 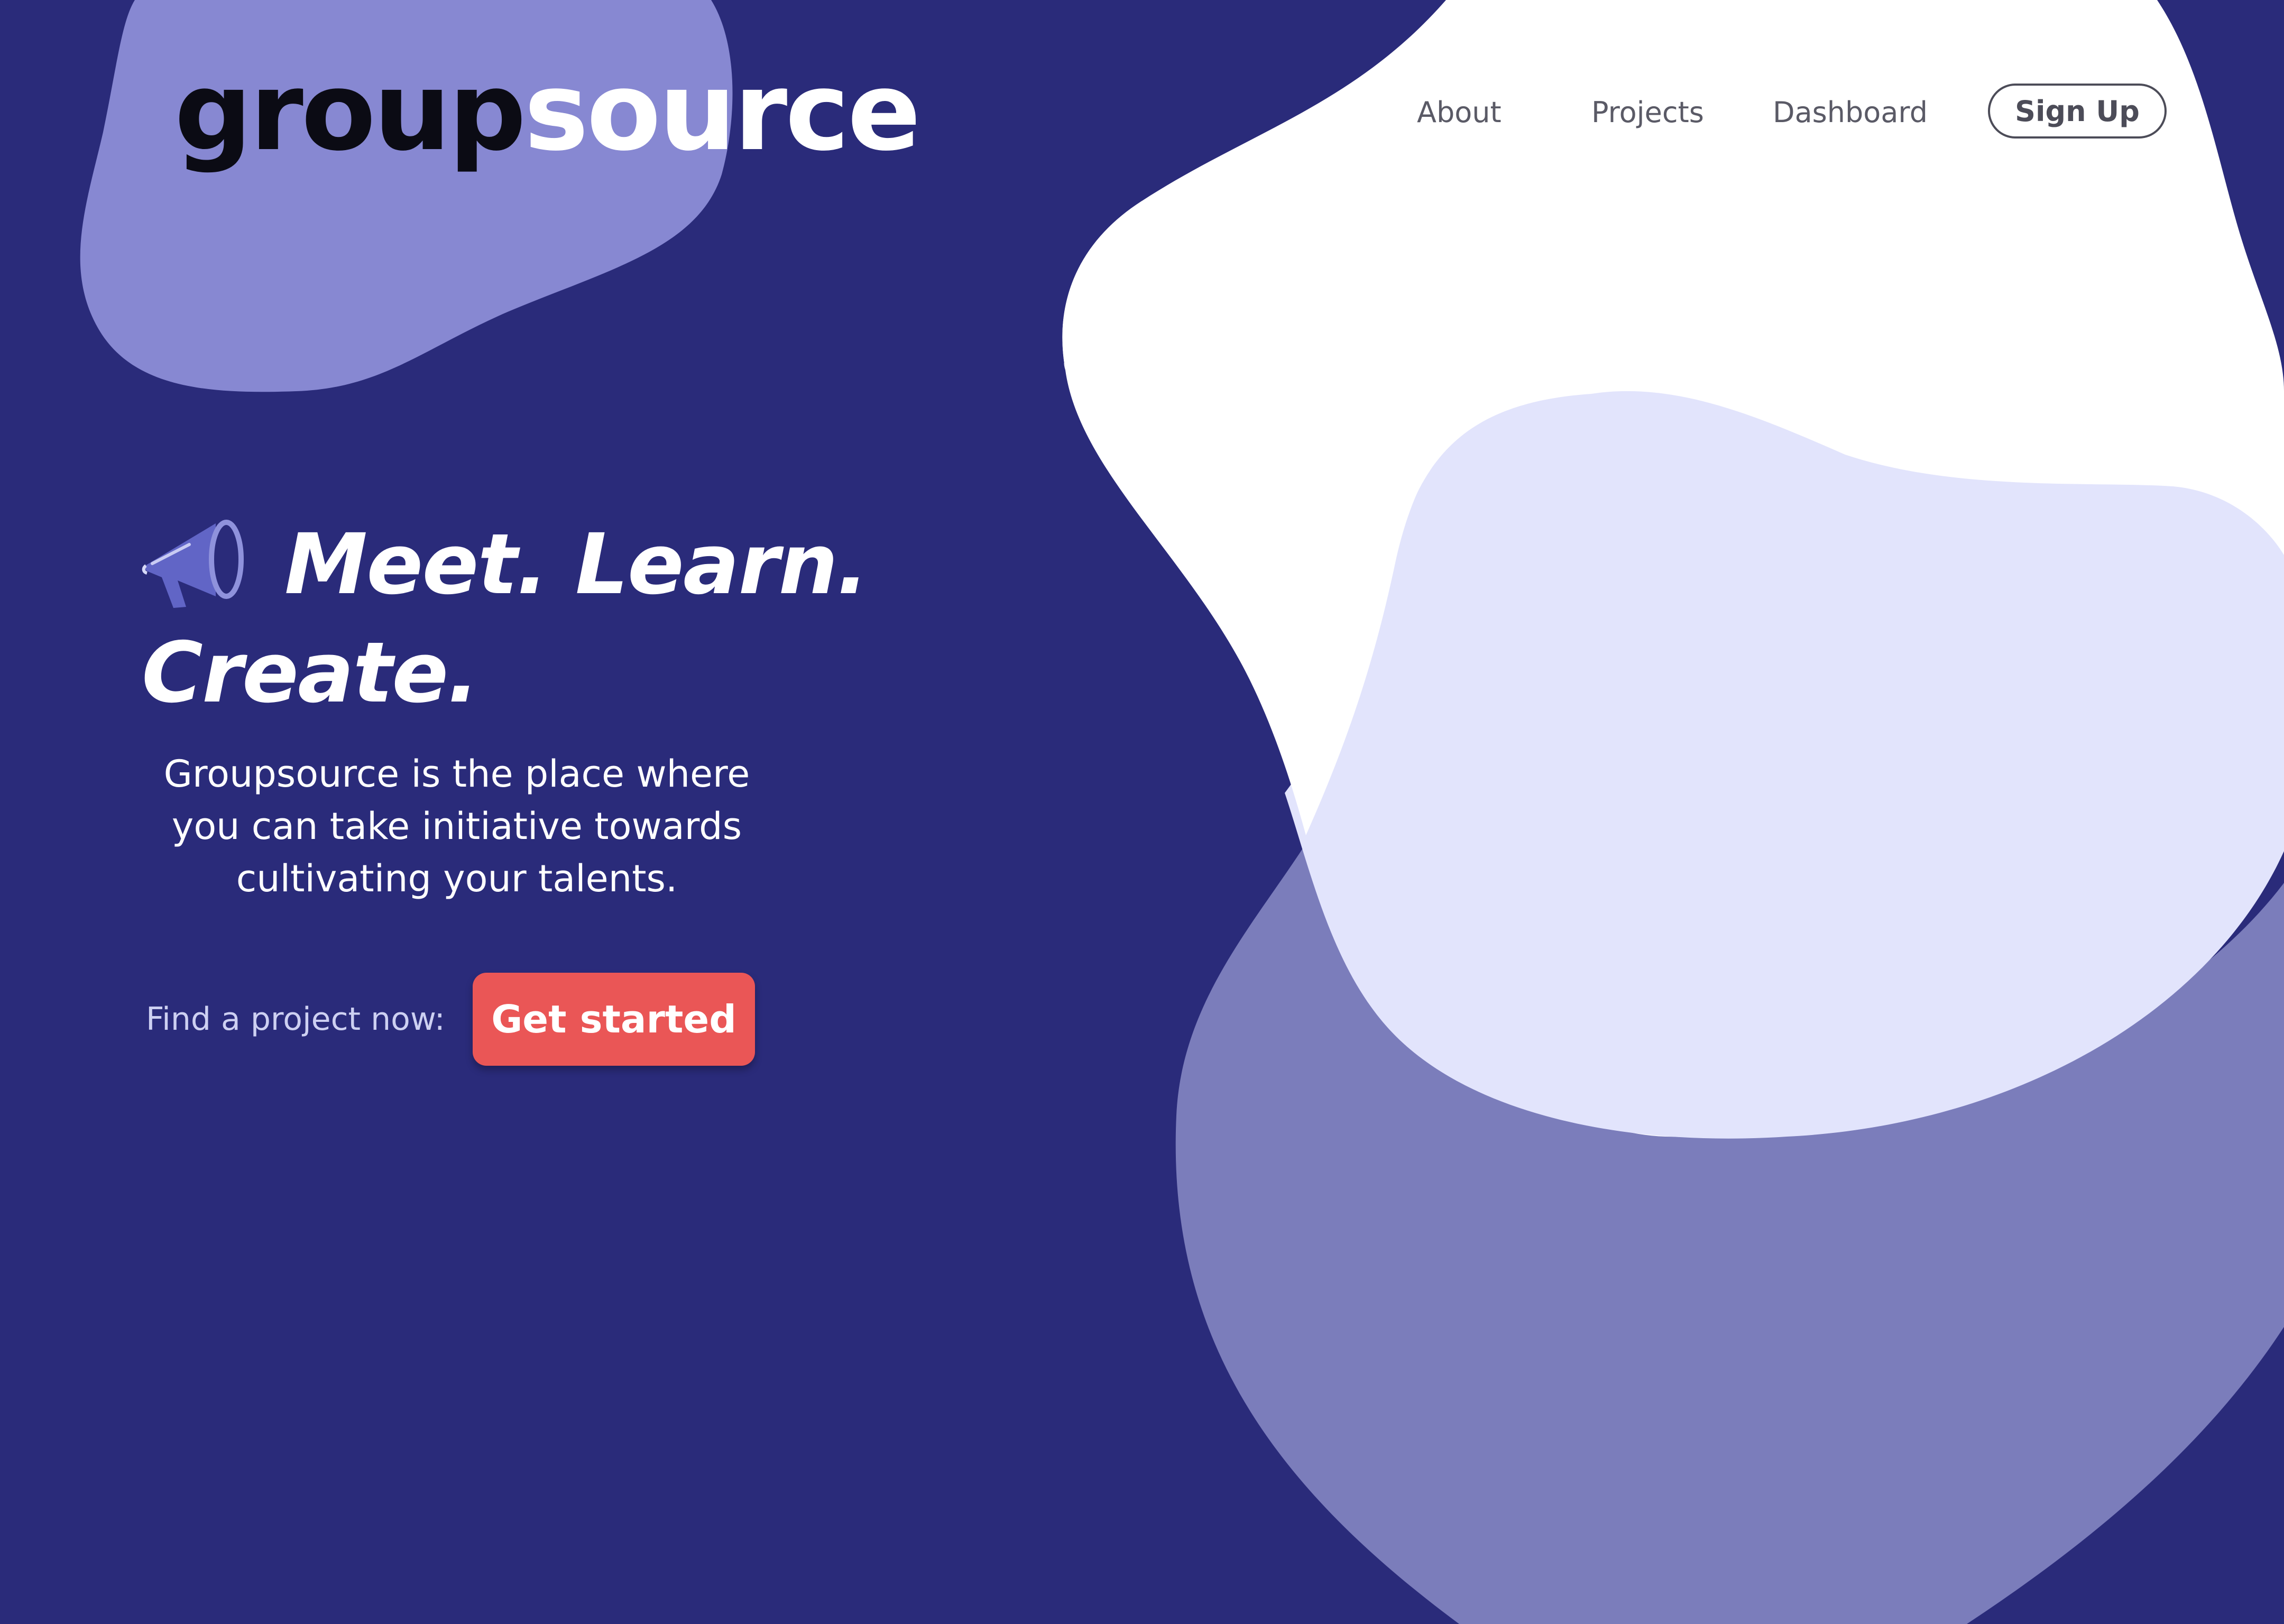 I want to click on logo-text-group: group, so click(x=350, y=112).